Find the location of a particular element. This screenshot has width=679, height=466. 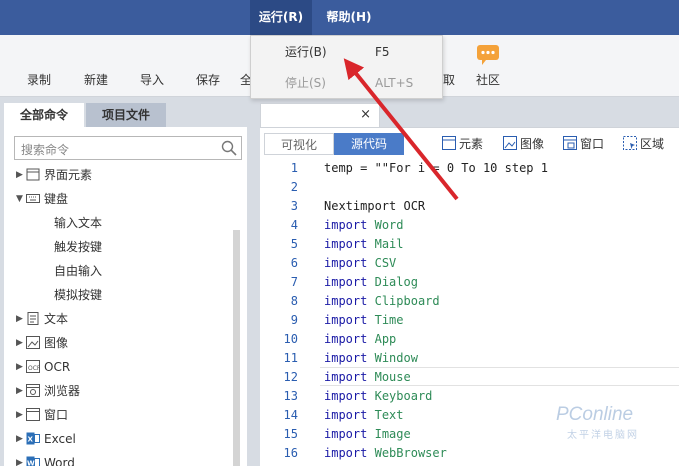

code-line: import Mouse is located at coordinates (367, 377).